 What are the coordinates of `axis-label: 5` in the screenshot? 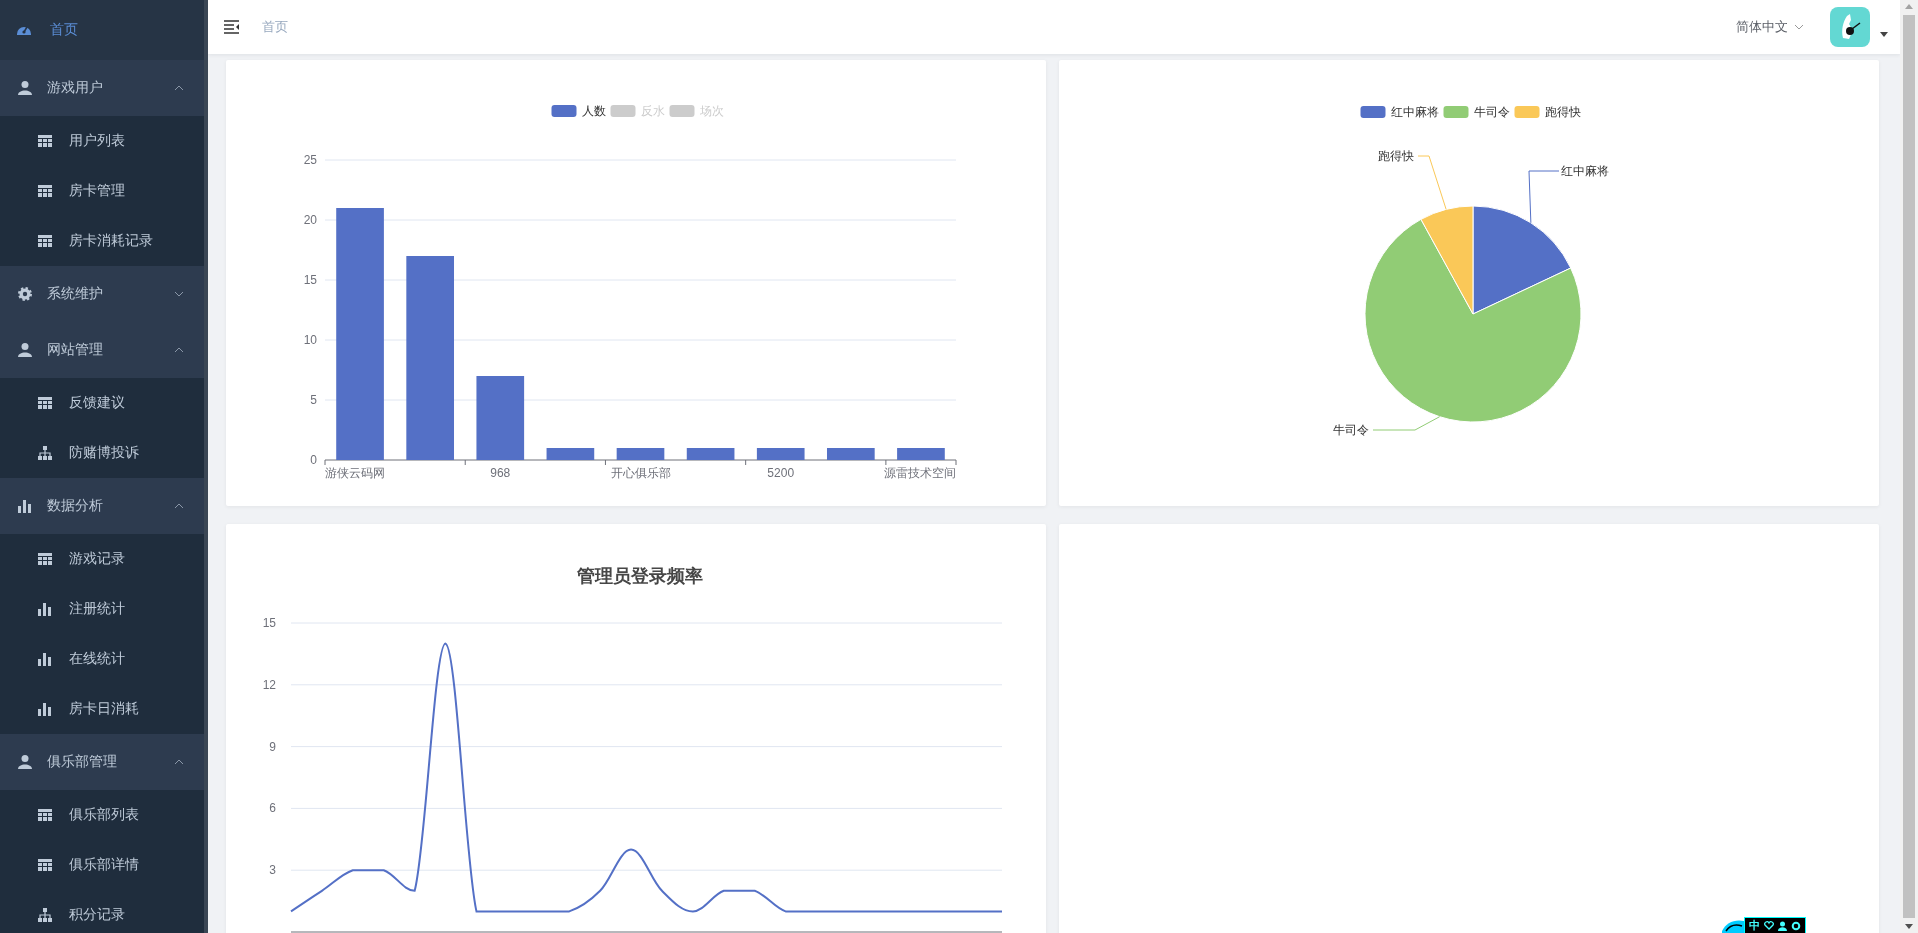 It's located at (313, 400).